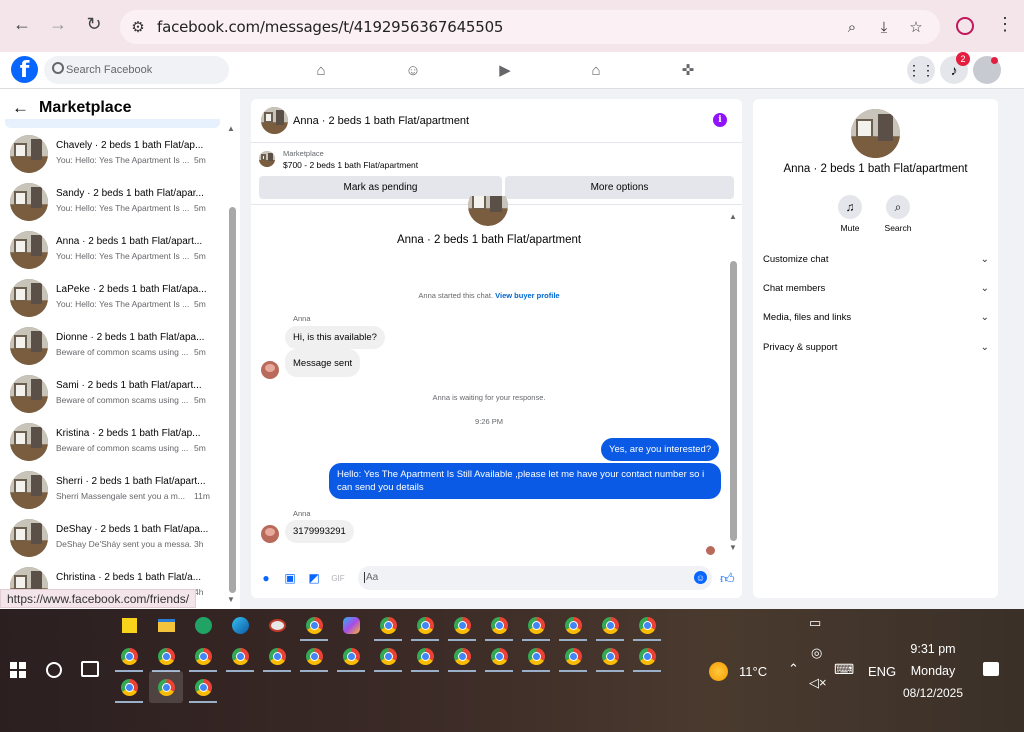 The height and width of the screenshot is (732, 1024). I want to click on chat-members-row: Chat members ⌄, so click(876, 288).